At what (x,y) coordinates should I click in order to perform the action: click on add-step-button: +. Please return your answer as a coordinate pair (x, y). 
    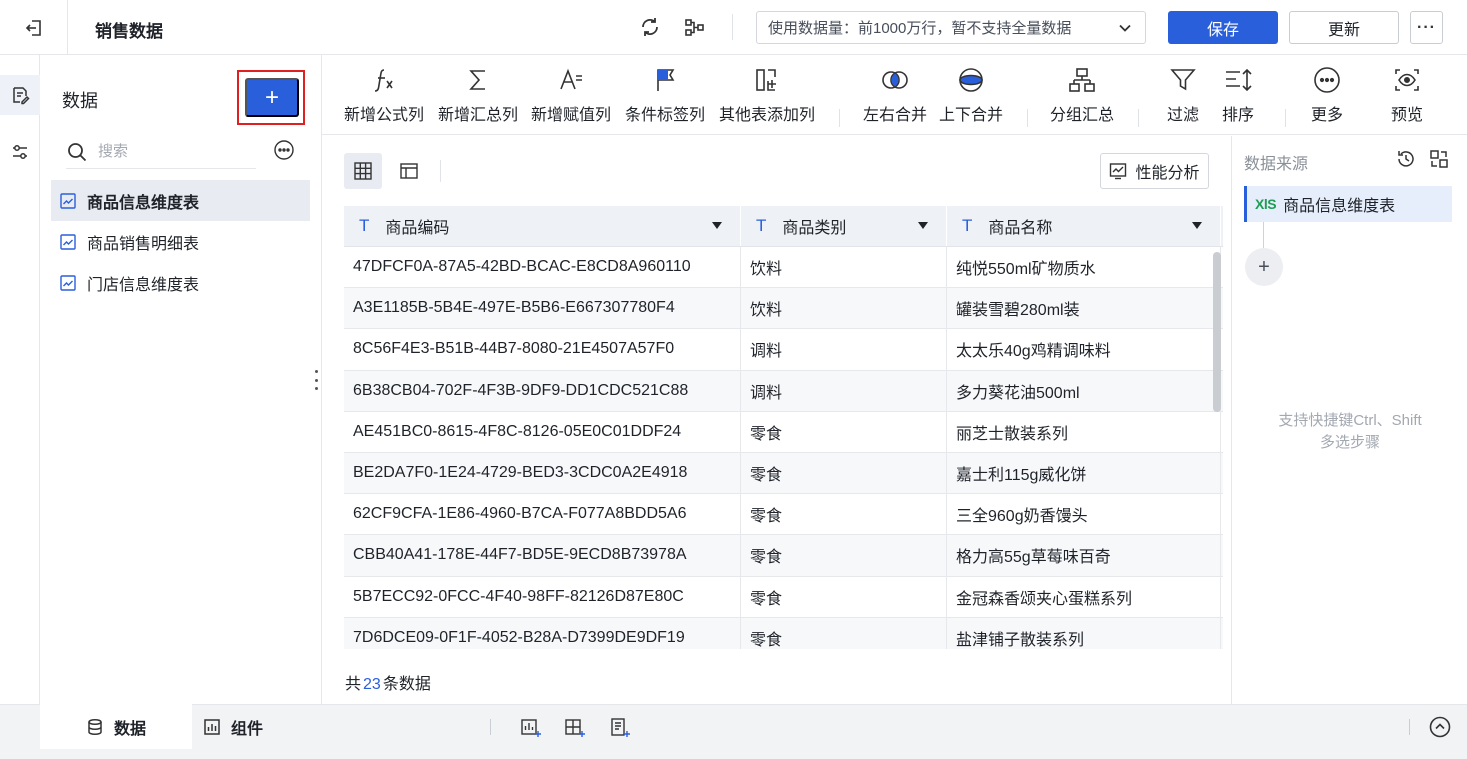
    Looking at the image, I should click on (1264, 267).